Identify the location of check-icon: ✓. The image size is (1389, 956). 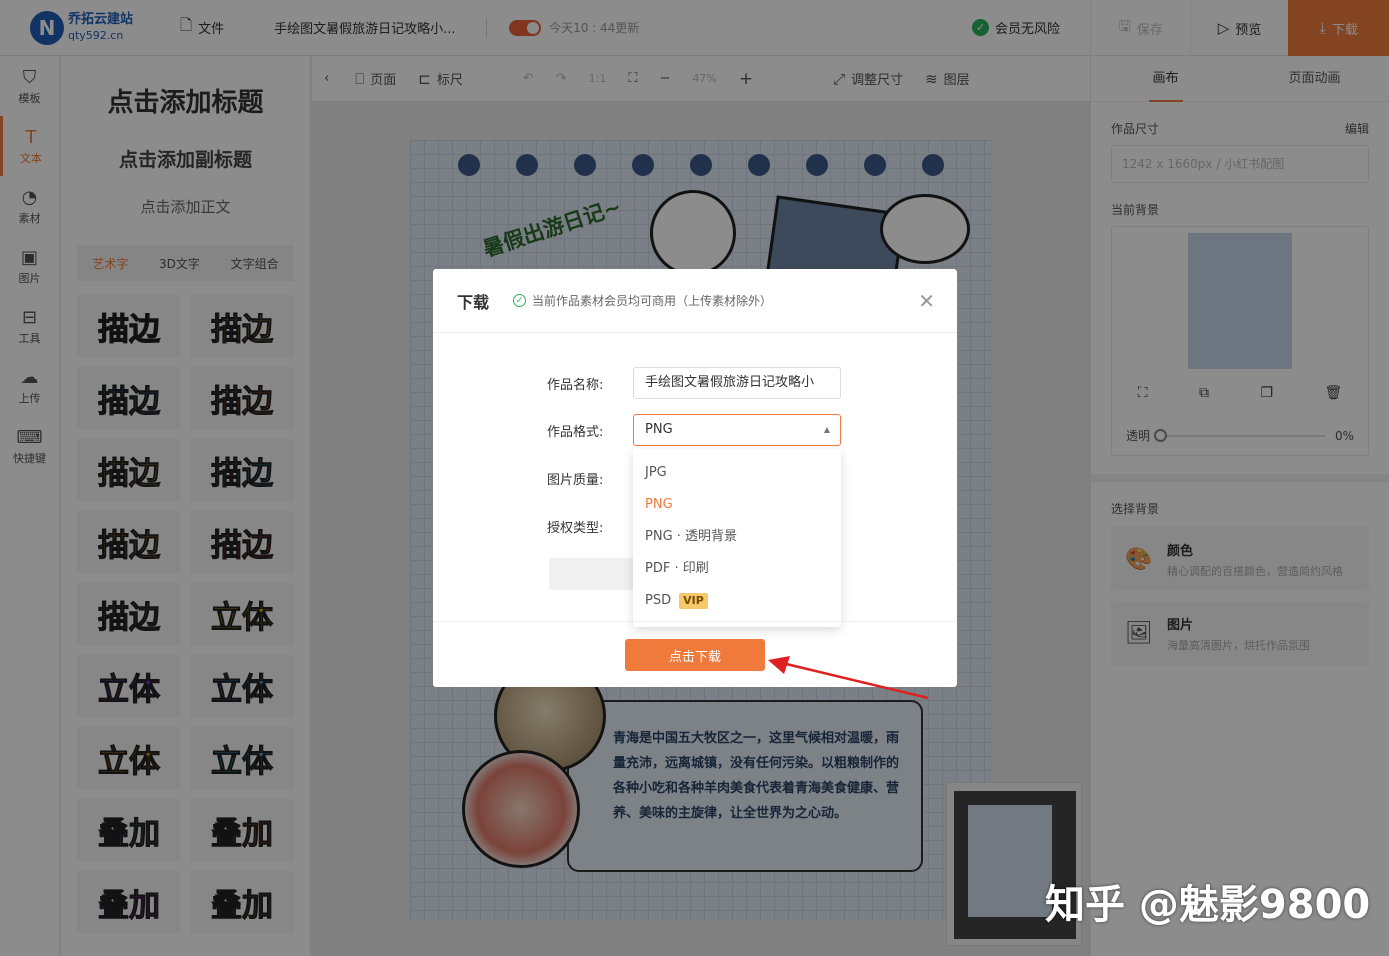
(520, 300).